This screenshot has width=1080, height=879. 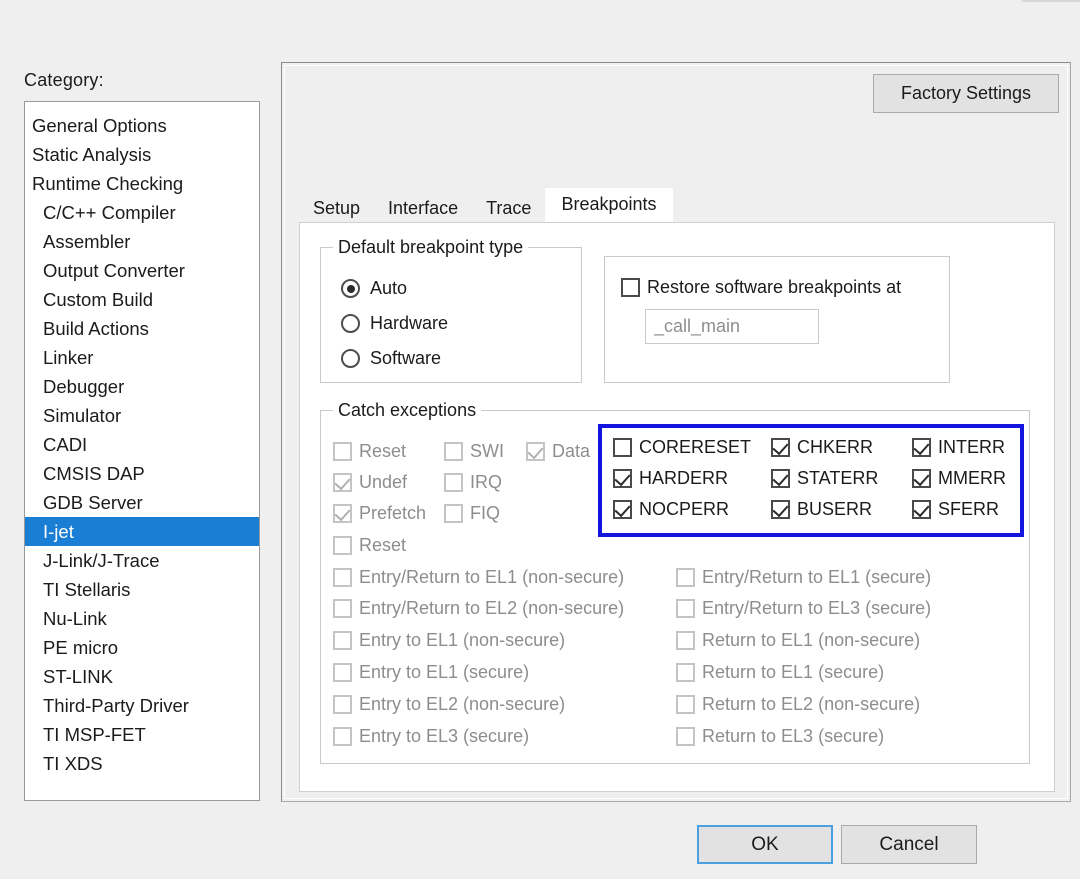 I want to click on checkbox-label: Entry to EL1 (non-secure), so click(x=462, y=640).